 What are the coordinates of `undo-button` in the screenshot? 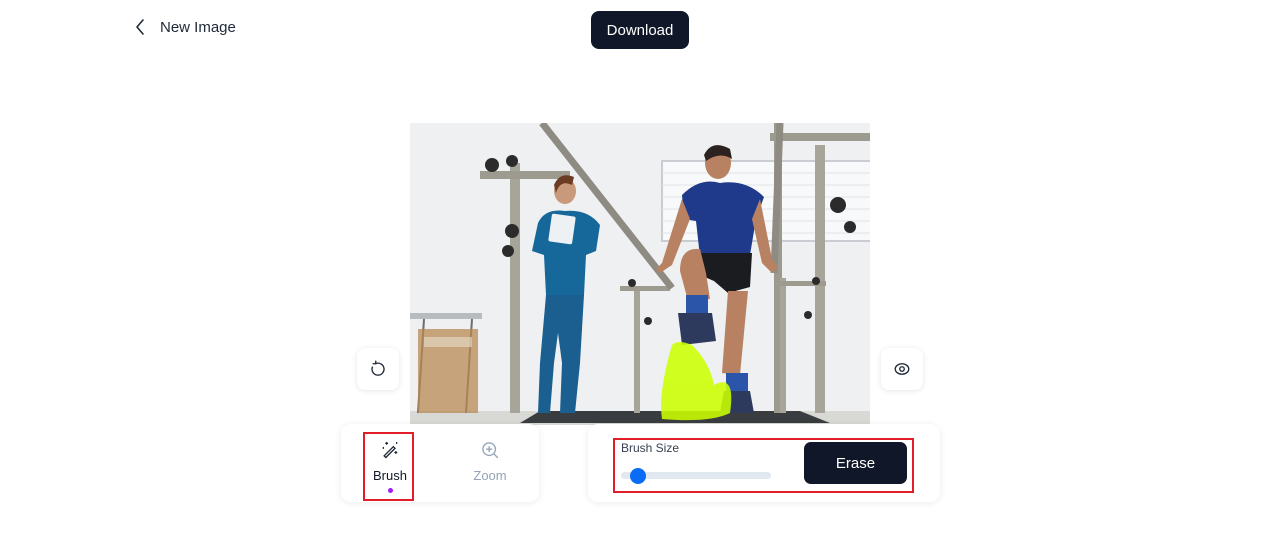 It's located at (378, 369).